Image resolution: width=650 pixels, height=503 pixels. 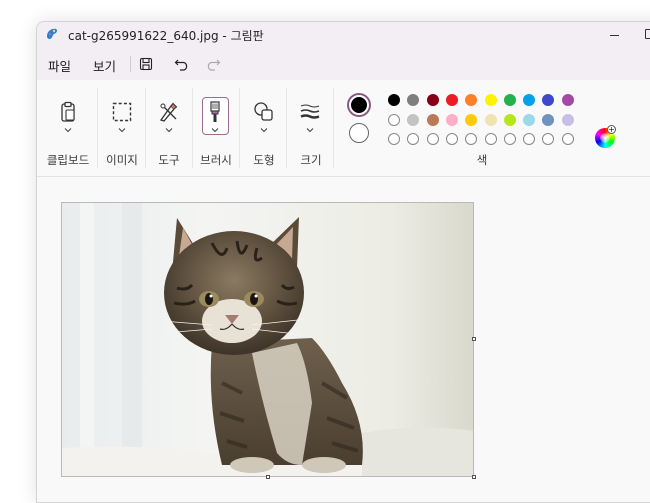 I want to click on redo-icon, so click(x=214, y=65).